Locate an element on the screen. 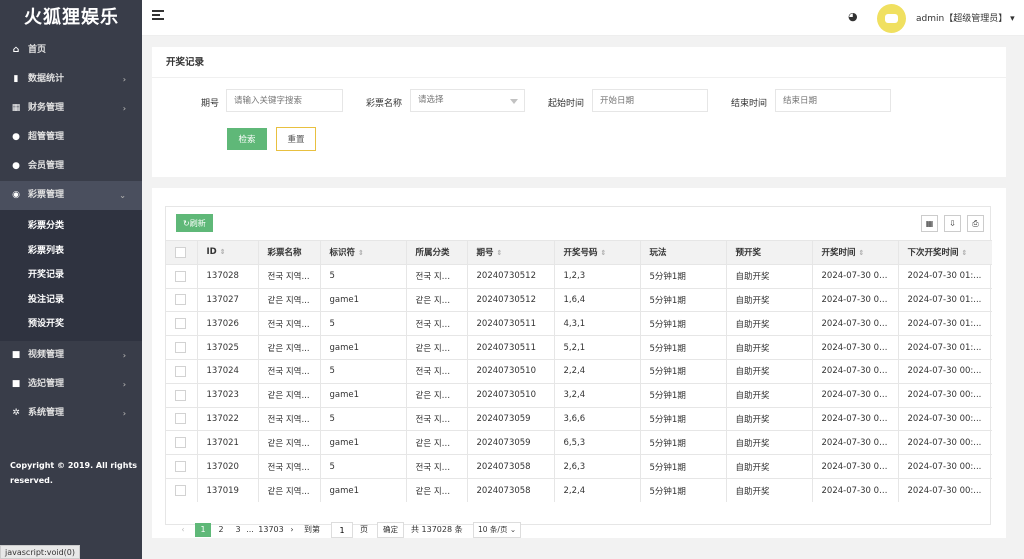  column-header: 下次开奖时间 ⇕ is located at coordinates (945, 252).